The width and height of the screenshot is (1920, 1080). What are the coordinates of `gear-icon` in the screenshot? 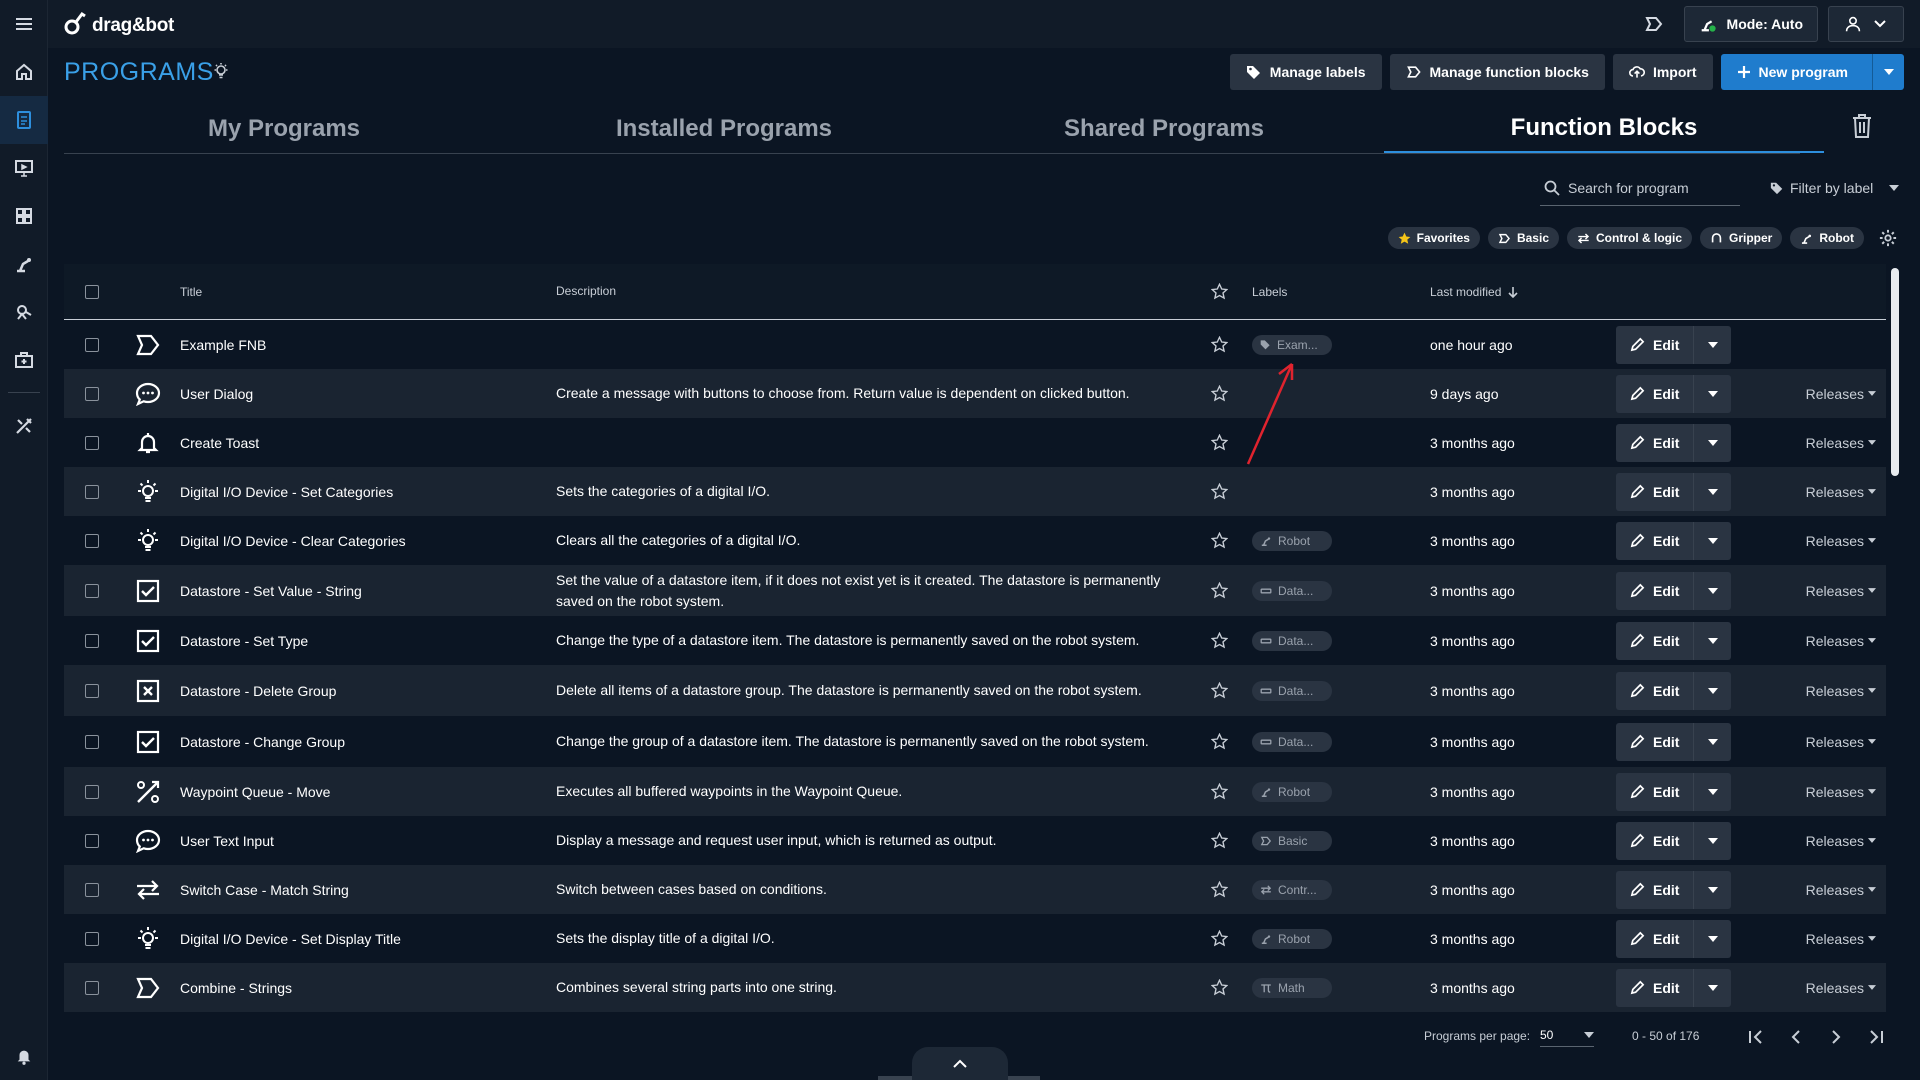 It's located at (1888, 238).